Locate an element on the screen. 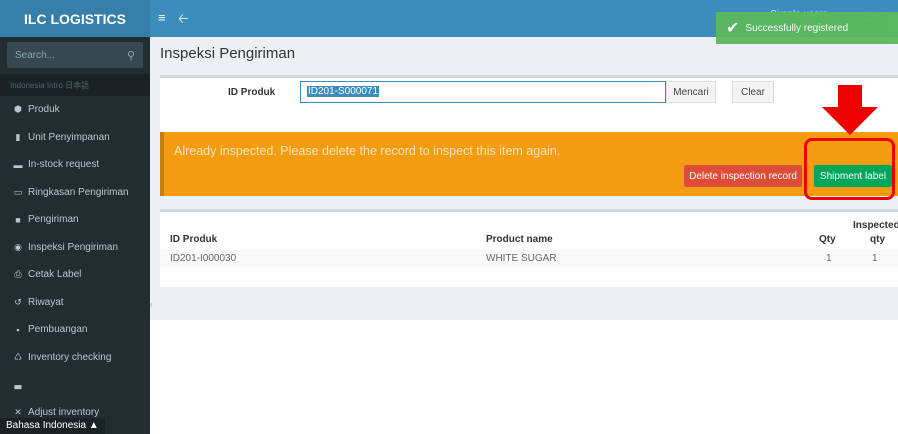 The image size is (898, 434). sidebar-item-cetak-label: ⎙ Cetak Label is located at coordinates (75, 275).